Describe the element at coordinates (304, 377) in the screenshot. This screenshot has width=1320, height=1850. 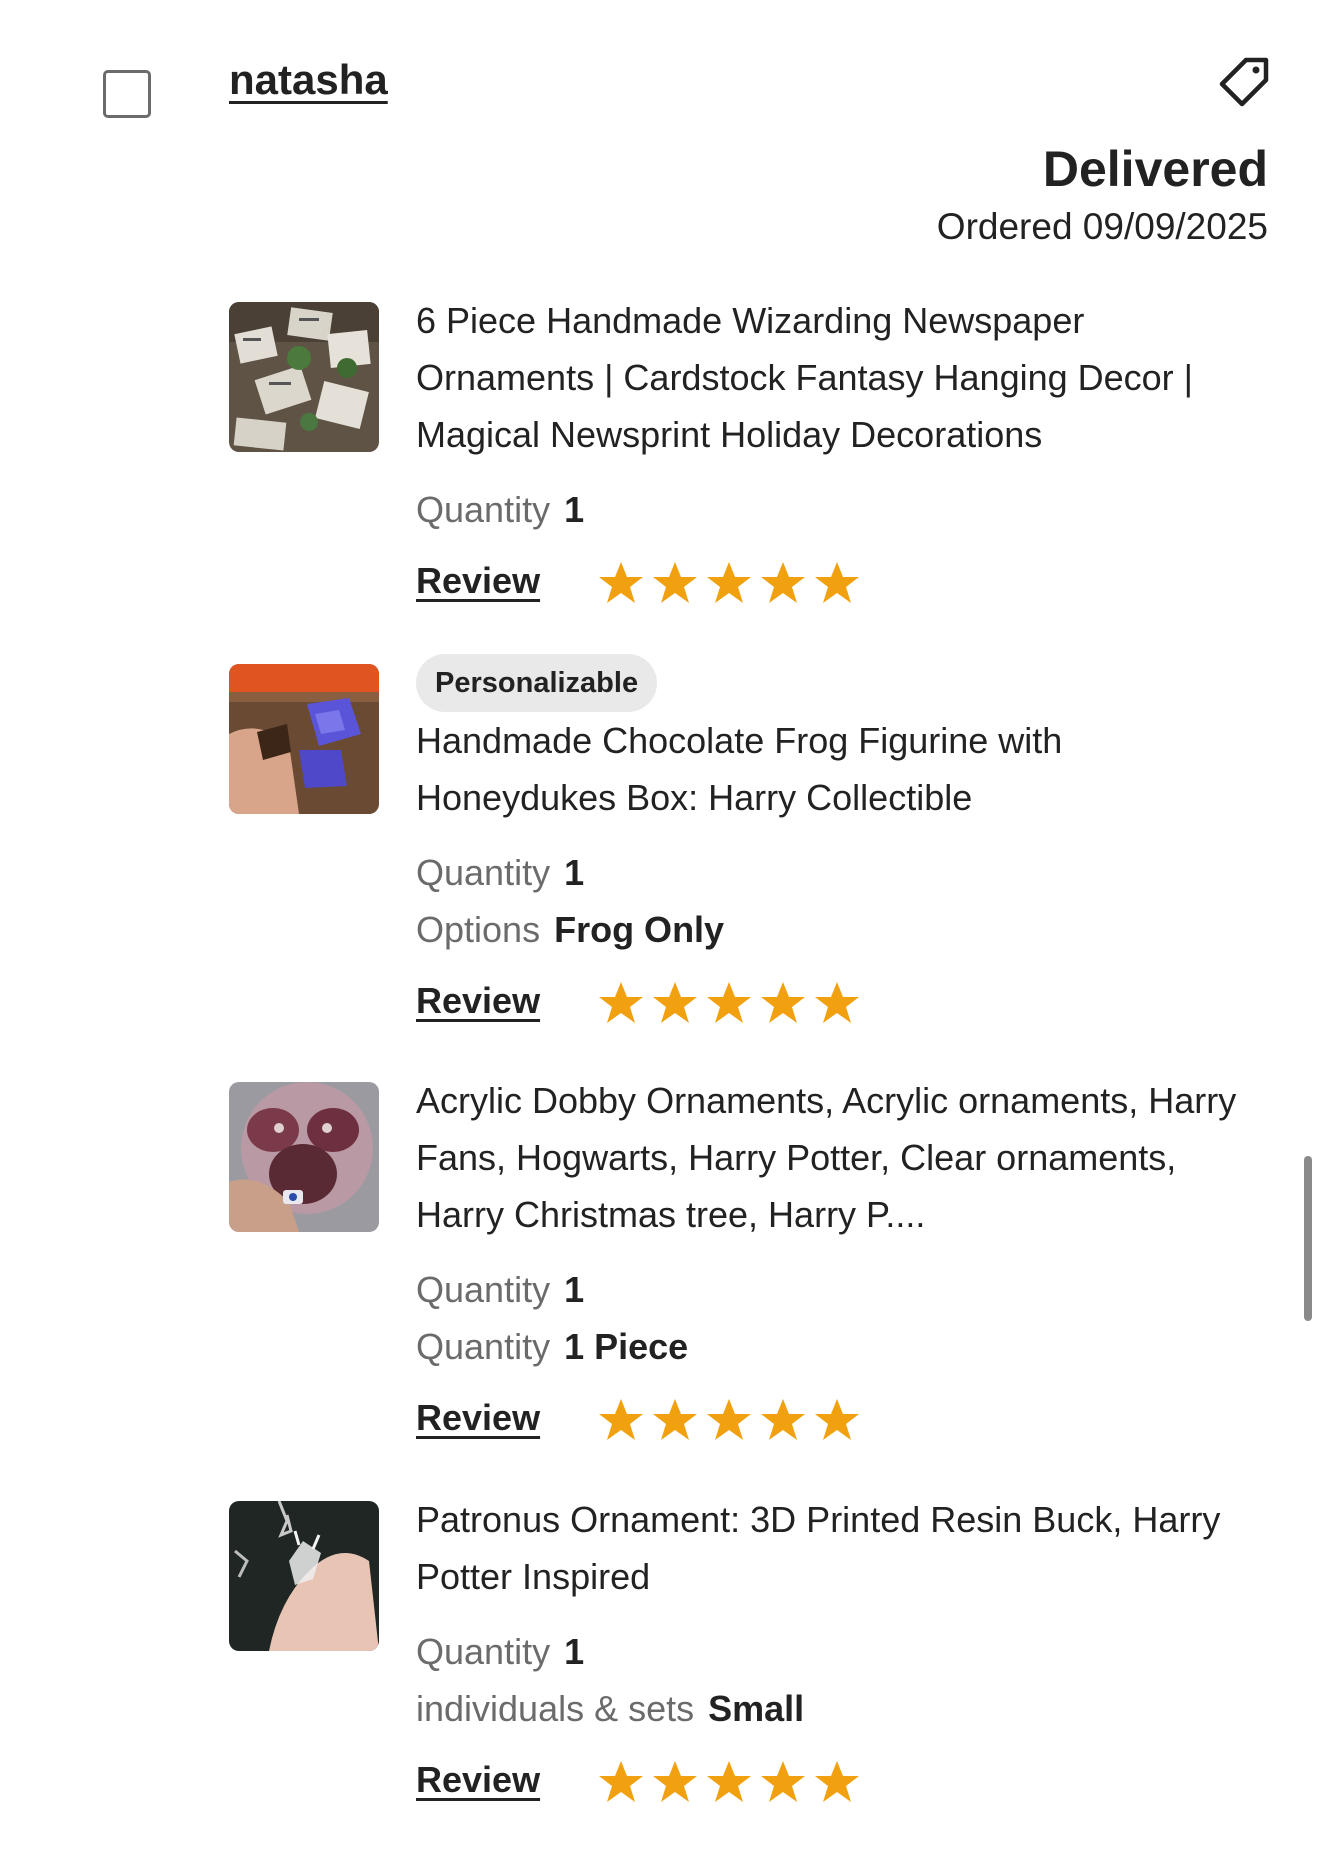
I see `item-thumbnail-newspaper-ornaments` at that location.